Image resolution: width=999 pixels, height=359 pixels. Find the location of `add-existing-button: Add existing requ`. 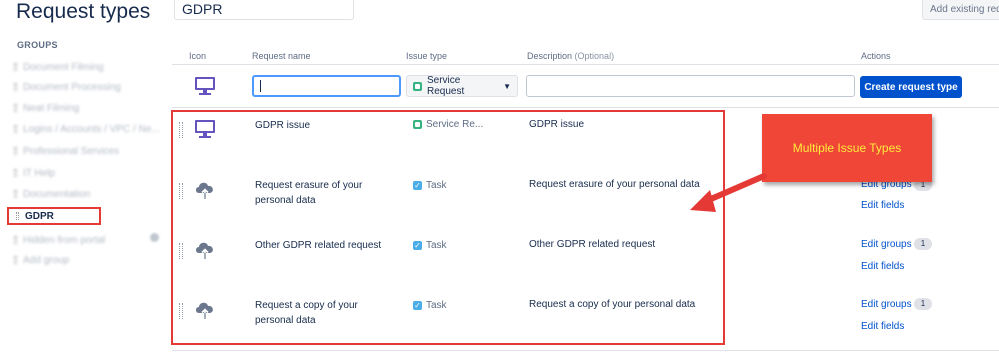

add-existing-button: Add existing requ is located at coordinates (960, 10).